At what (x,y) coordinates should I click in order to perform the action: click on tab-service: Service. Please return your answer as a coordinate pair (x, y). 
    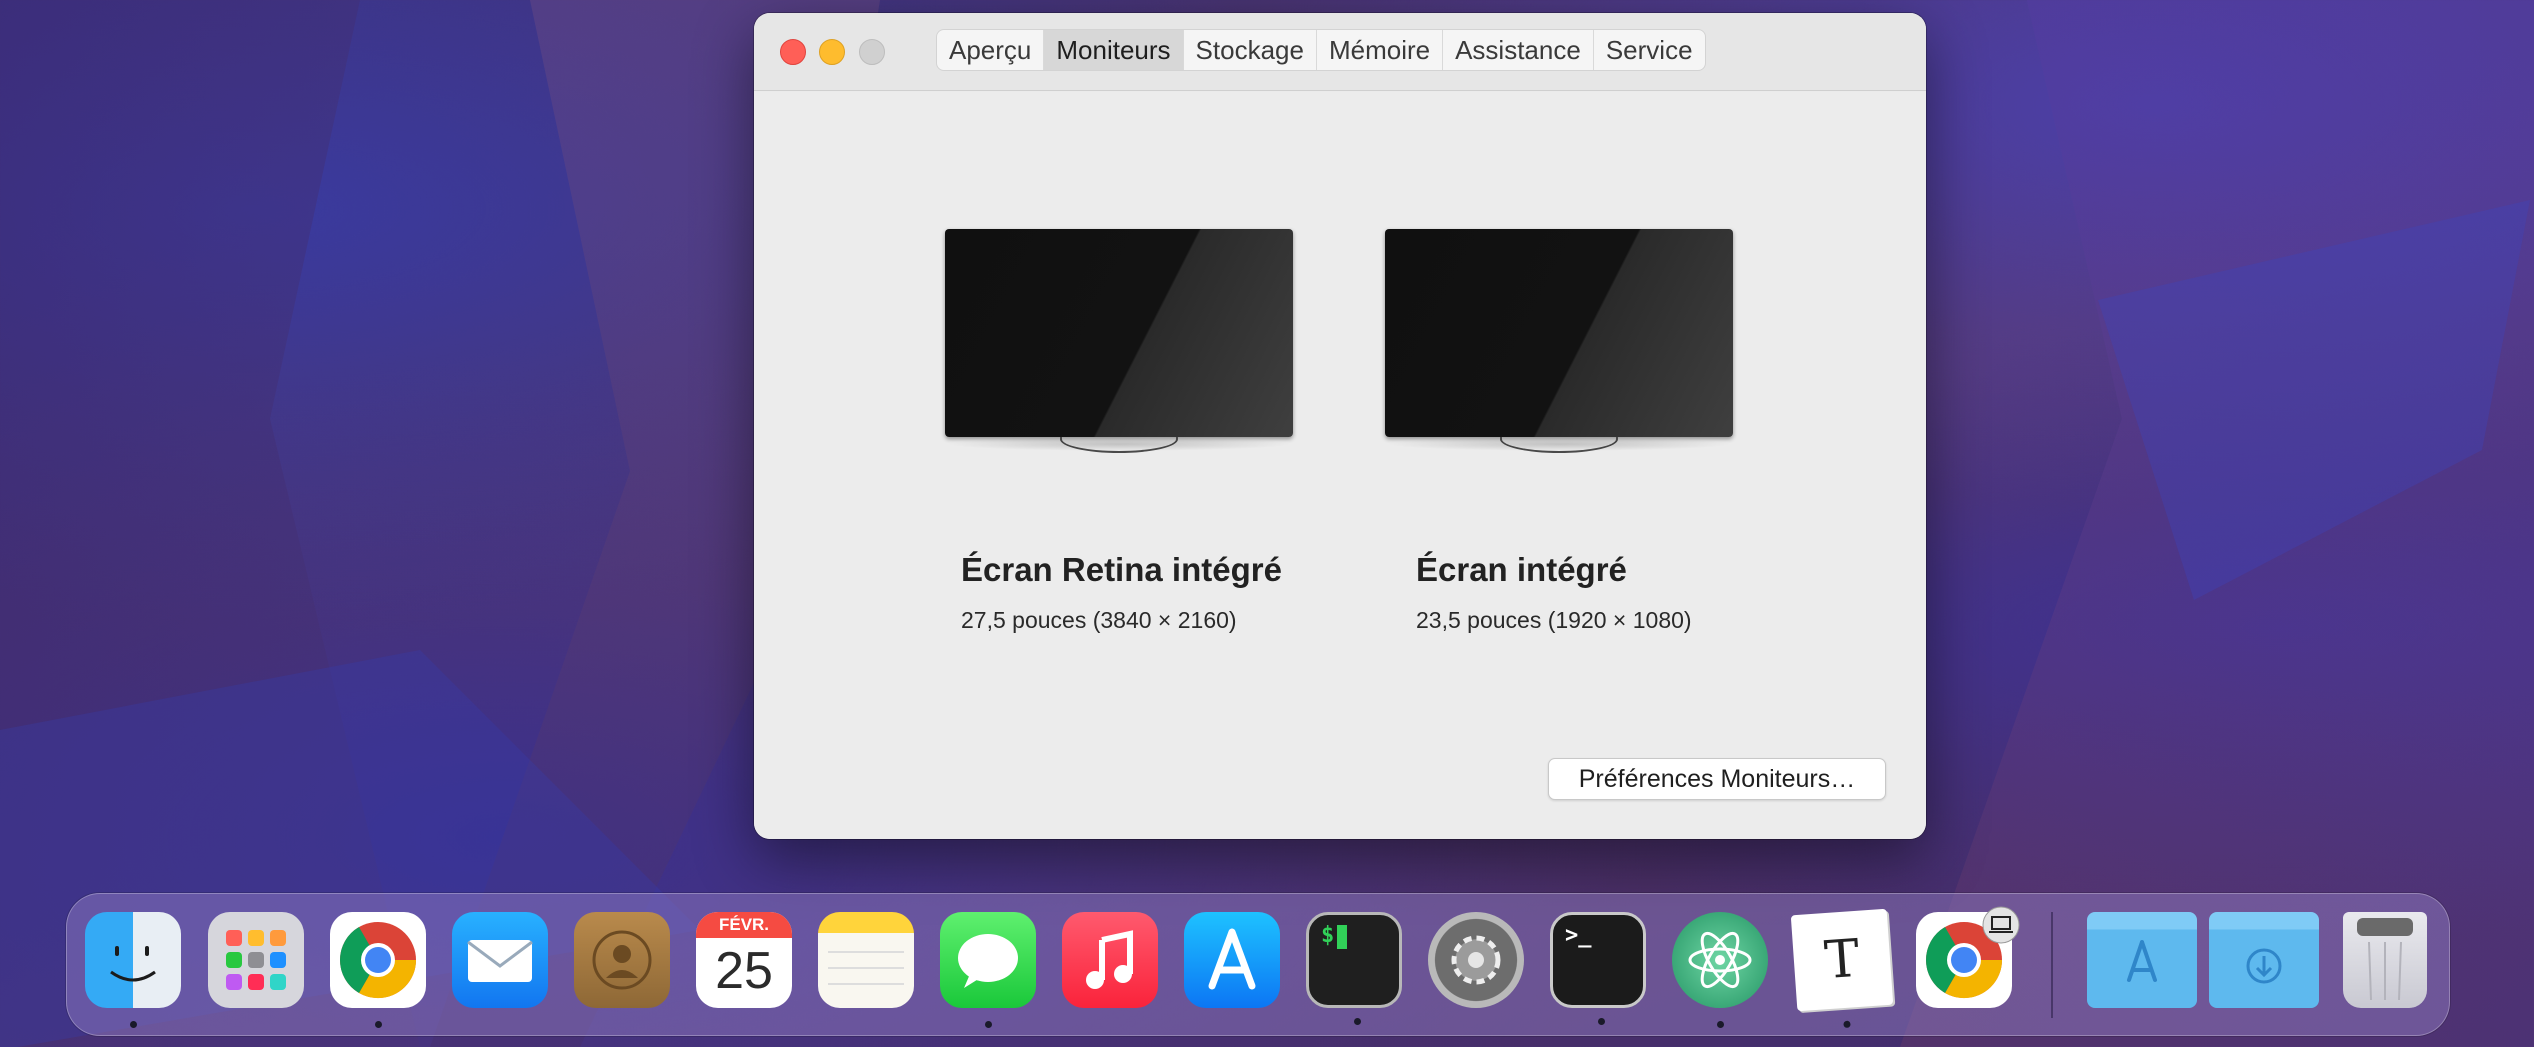
    Looking at the image, I should click on (1649, 50).